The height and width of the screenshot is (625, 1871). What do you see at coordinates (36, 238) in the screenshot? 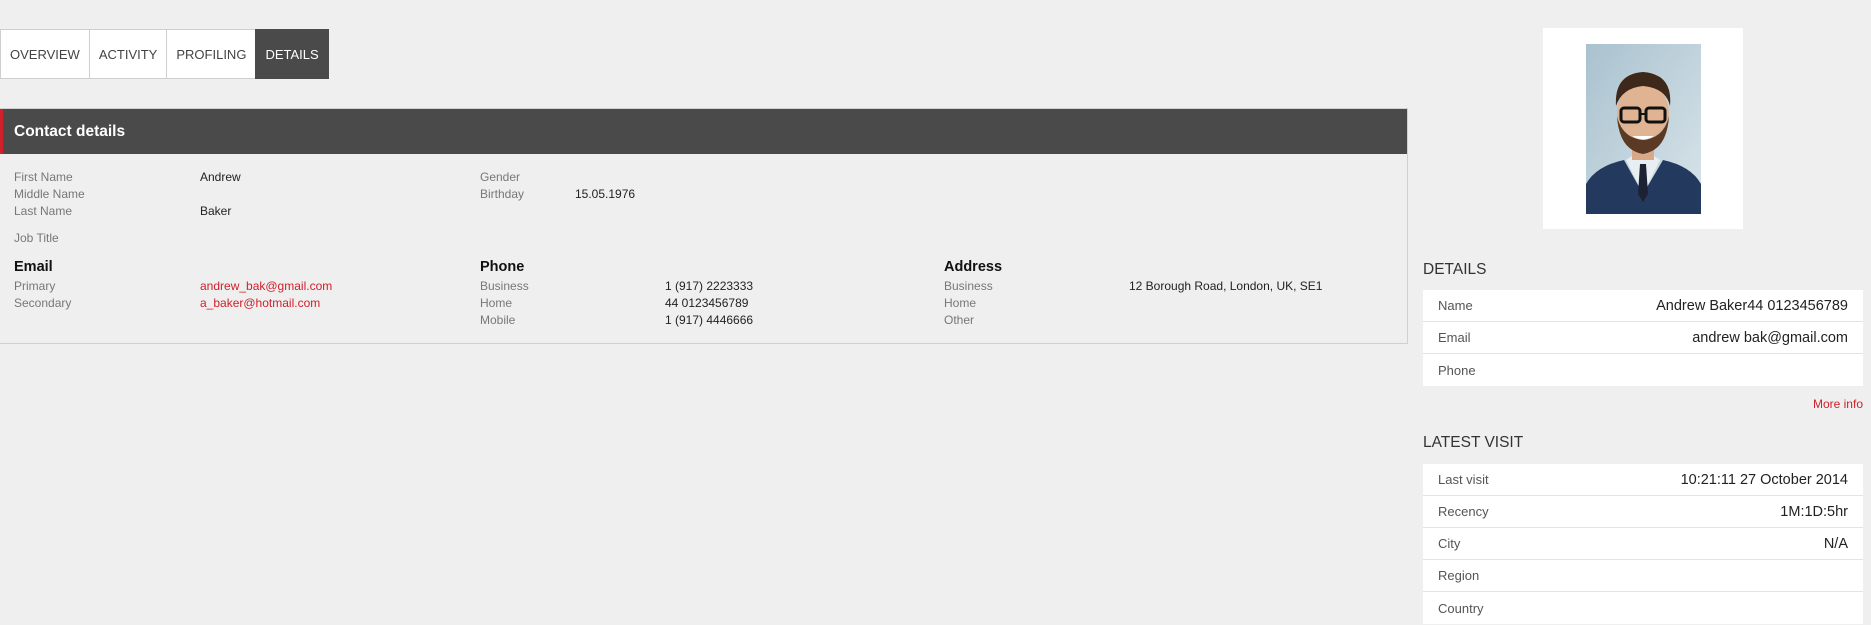
I see `job-title-label: Job Title` at bounding box center [36, 238].